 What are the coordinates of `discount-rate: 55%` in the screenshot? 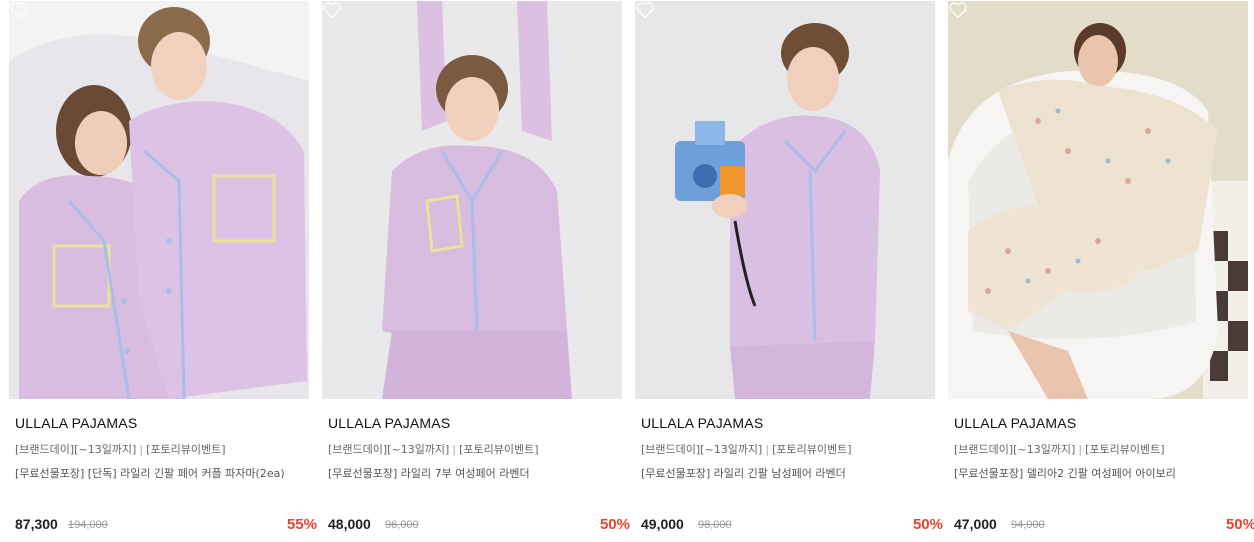 It's located at (301, 524).